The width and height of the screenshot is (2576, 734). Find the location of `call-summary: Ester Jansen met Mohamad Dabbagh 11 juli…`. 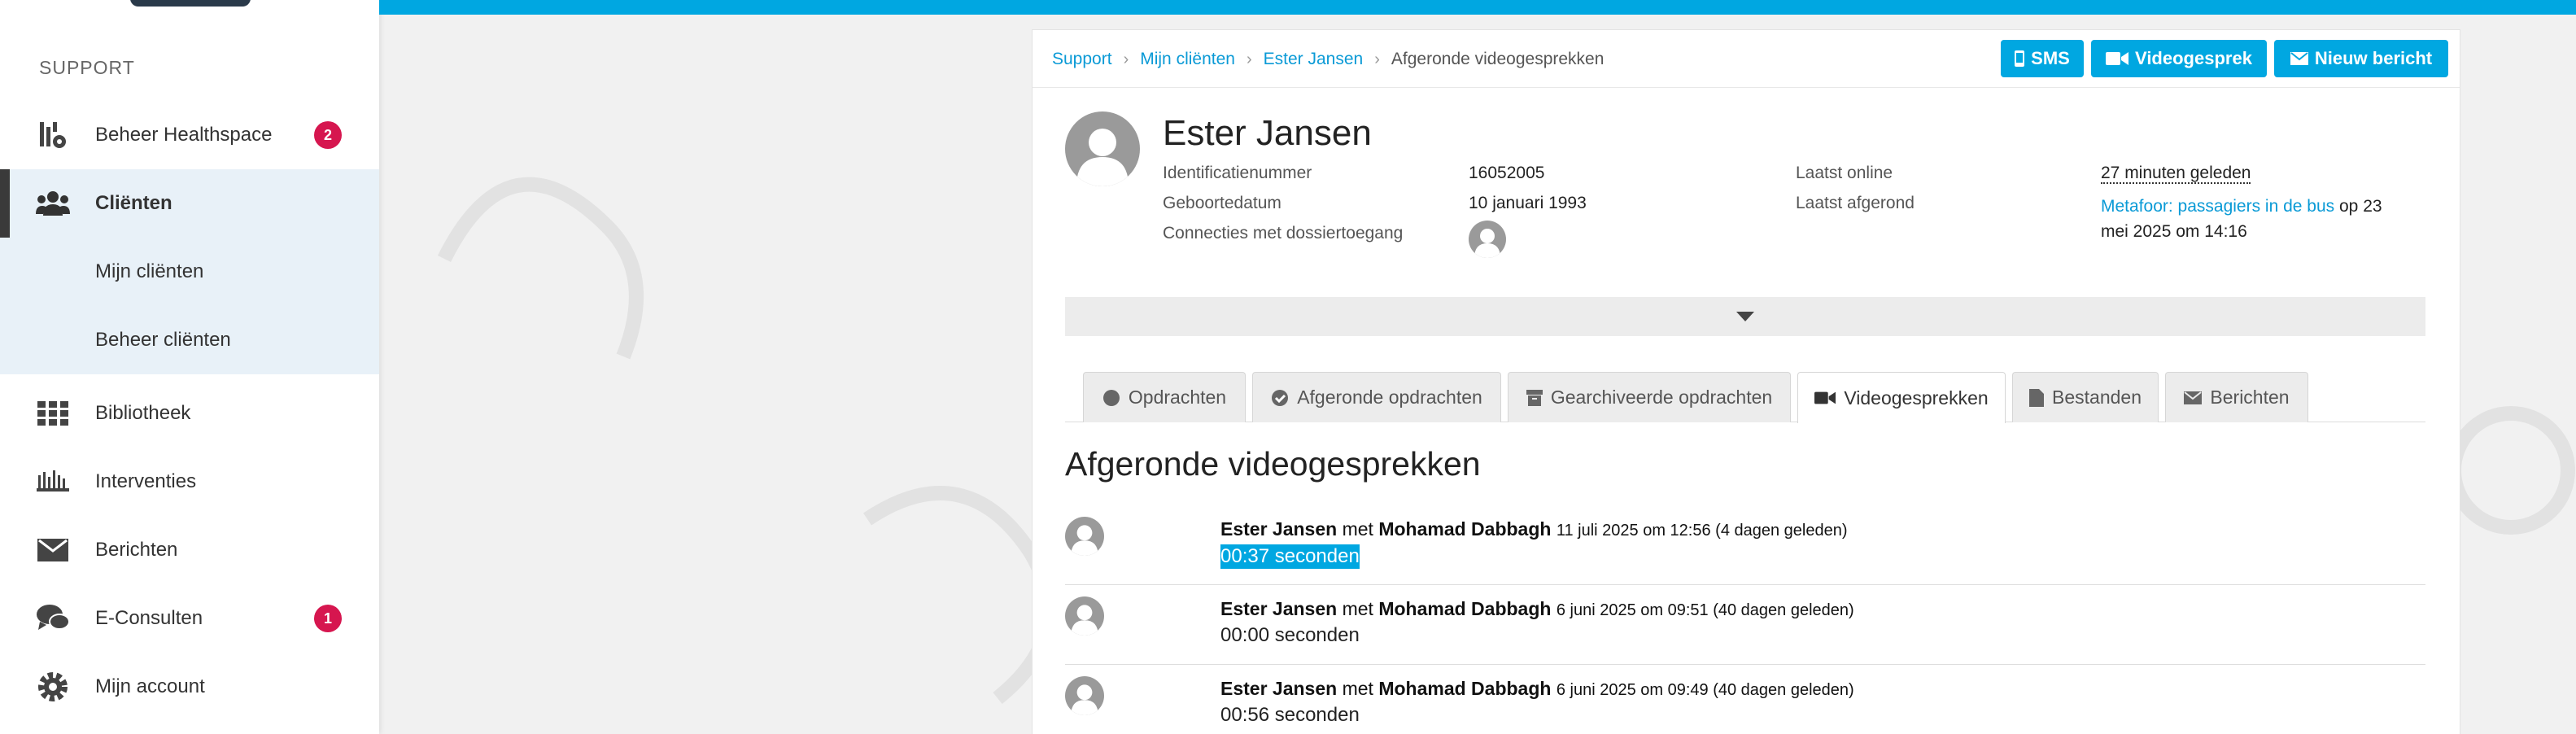

call-summary: Ester Jansen met Mohamad Dabbagh 11 juli… is located at coordinates (1534, 529).